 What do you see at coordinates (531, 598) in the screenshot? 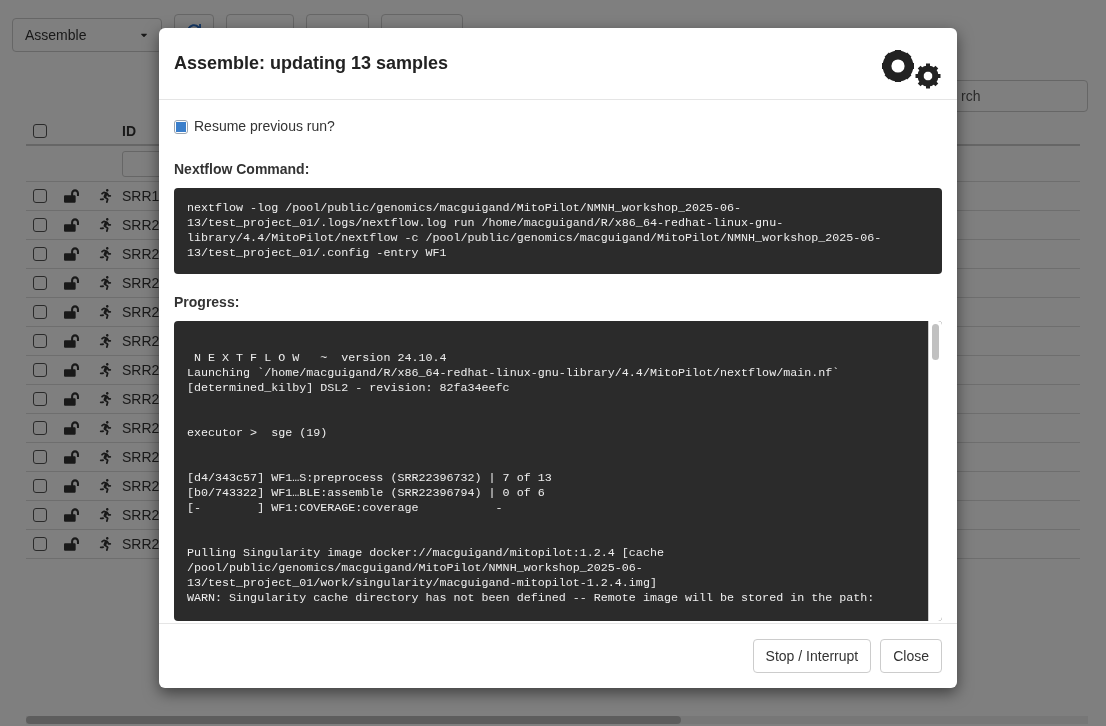
I see `log-line: WARN: Singularity cache directory has not been defined -- Remote image will be stored in the path:` at bounding box center [531, 598].